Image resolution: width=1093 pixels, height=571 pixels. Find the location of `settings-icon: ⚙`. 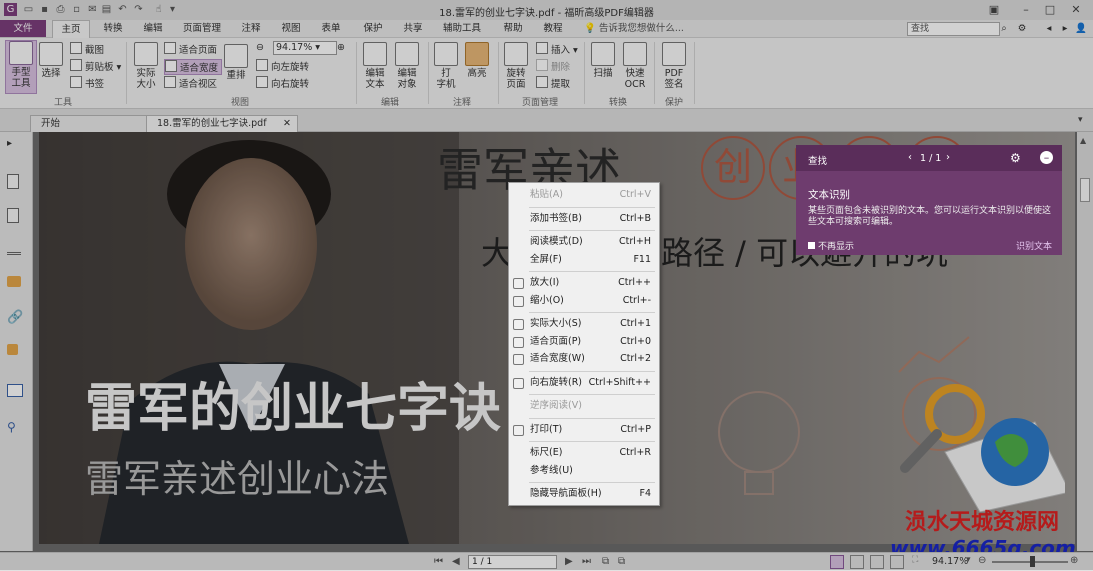

settings-icon: ⚙ is located at coordinates (1022, 28).